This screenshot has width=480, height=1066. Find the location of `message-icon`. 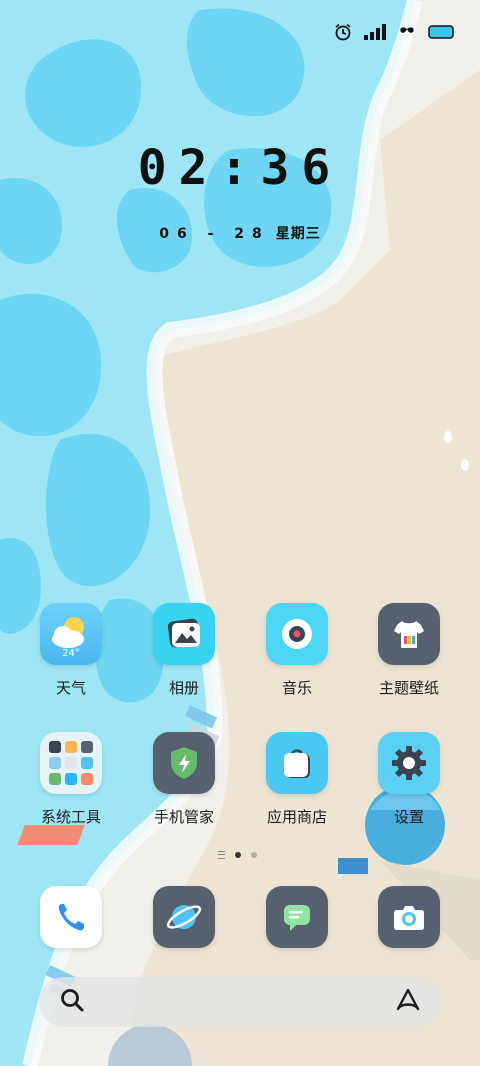

message-icon is located at coordinates (297, 917).